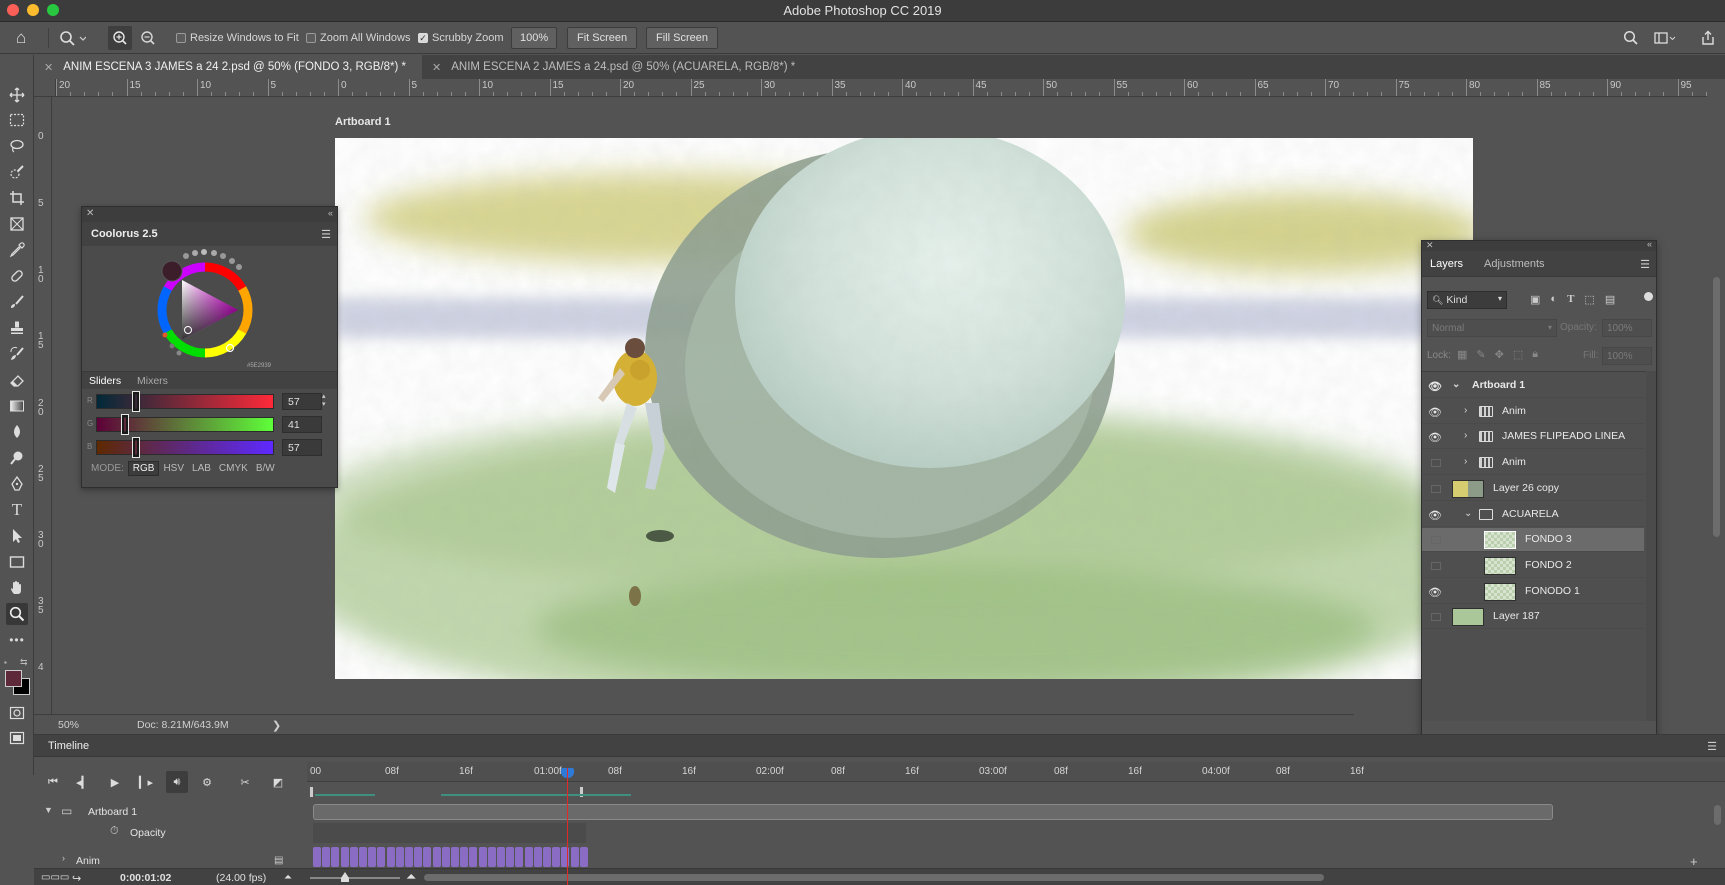 The image size is (1725, 885). I want to click on work-area-end-handle, so click(581, 792).